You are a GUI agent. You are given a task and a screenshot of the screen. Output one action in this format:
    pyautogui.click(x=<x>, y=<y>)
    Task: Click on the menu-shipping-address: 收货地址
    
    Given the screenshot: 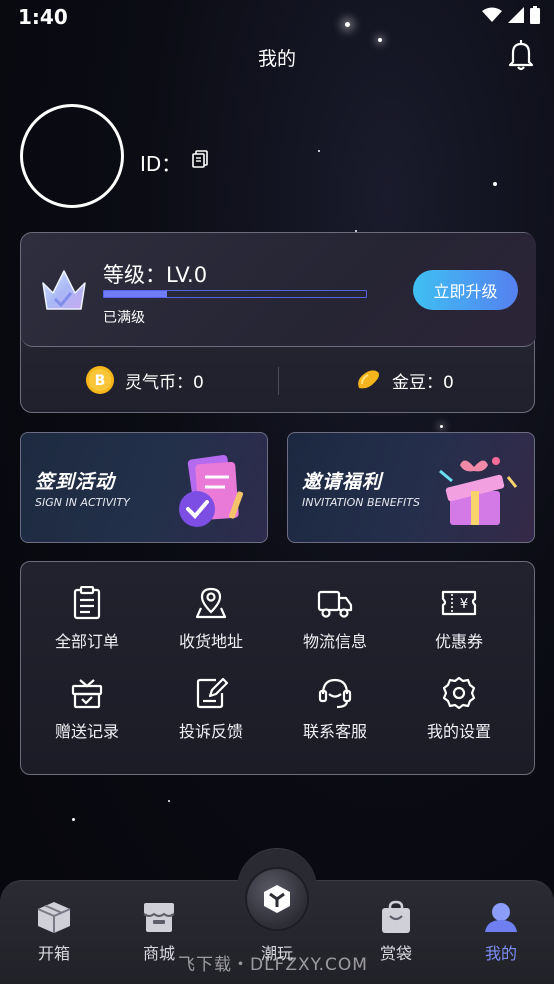 What is the action you would take?
    pyautogui.click(x=211, y=626)
    